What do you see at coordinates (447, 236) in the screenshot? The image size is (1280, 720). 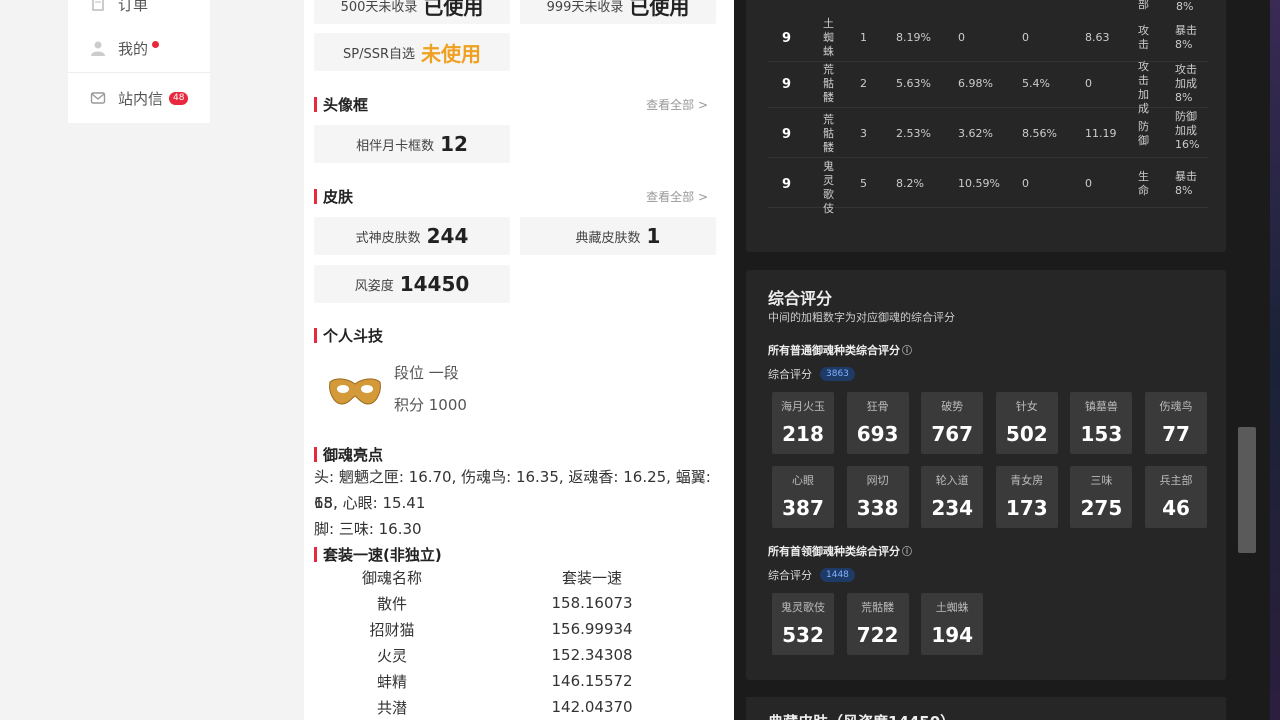 I see `card-value: 244` at bounding box center [447, 236].